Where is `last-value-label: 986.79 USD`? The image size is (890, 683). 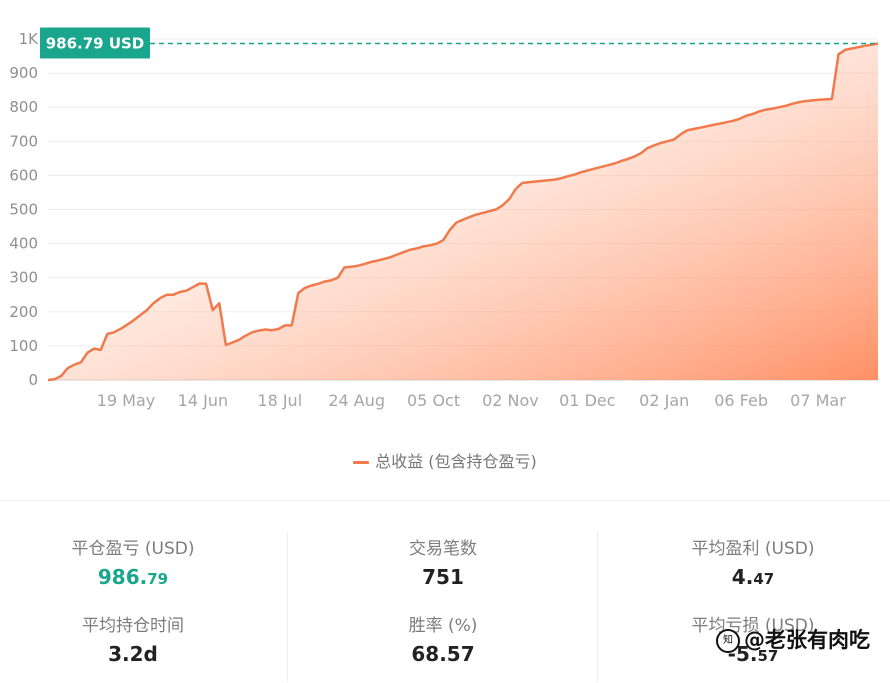
last-value-label: 986.79 USD is located at coordinates (95, 44).